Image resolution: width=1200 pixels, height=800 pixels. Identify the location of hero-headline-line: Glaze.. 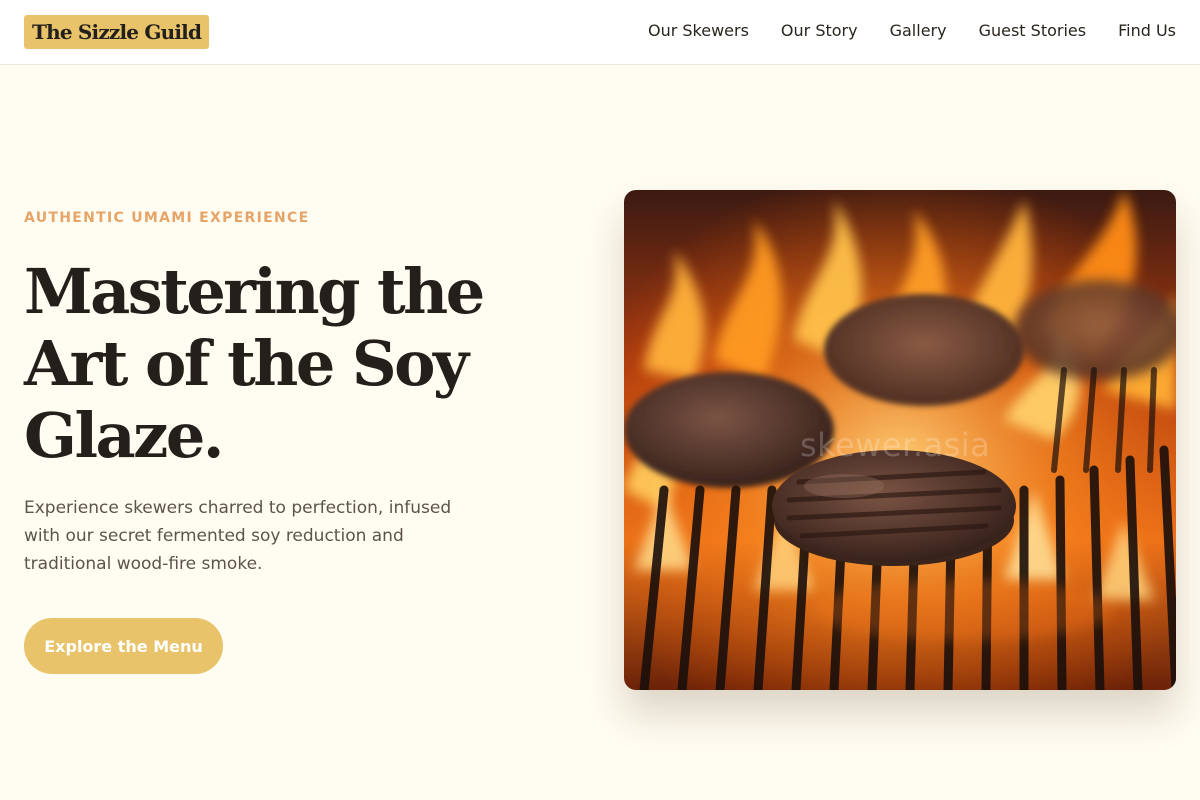
(124, 435).